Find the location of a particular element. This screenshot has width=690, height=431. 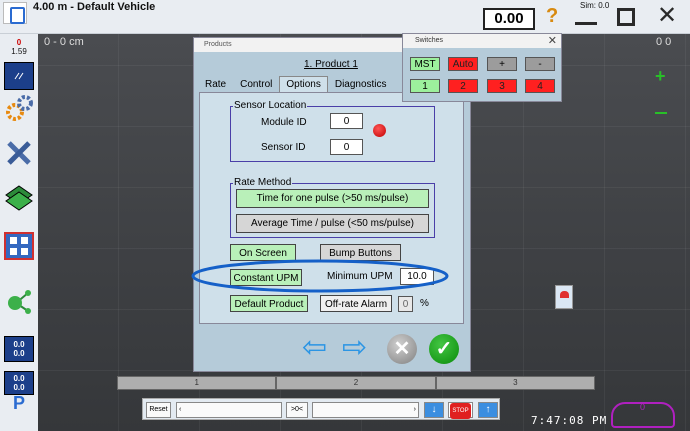

previous-arrow-icon: ⇦ is located at coordinates (314, 348).